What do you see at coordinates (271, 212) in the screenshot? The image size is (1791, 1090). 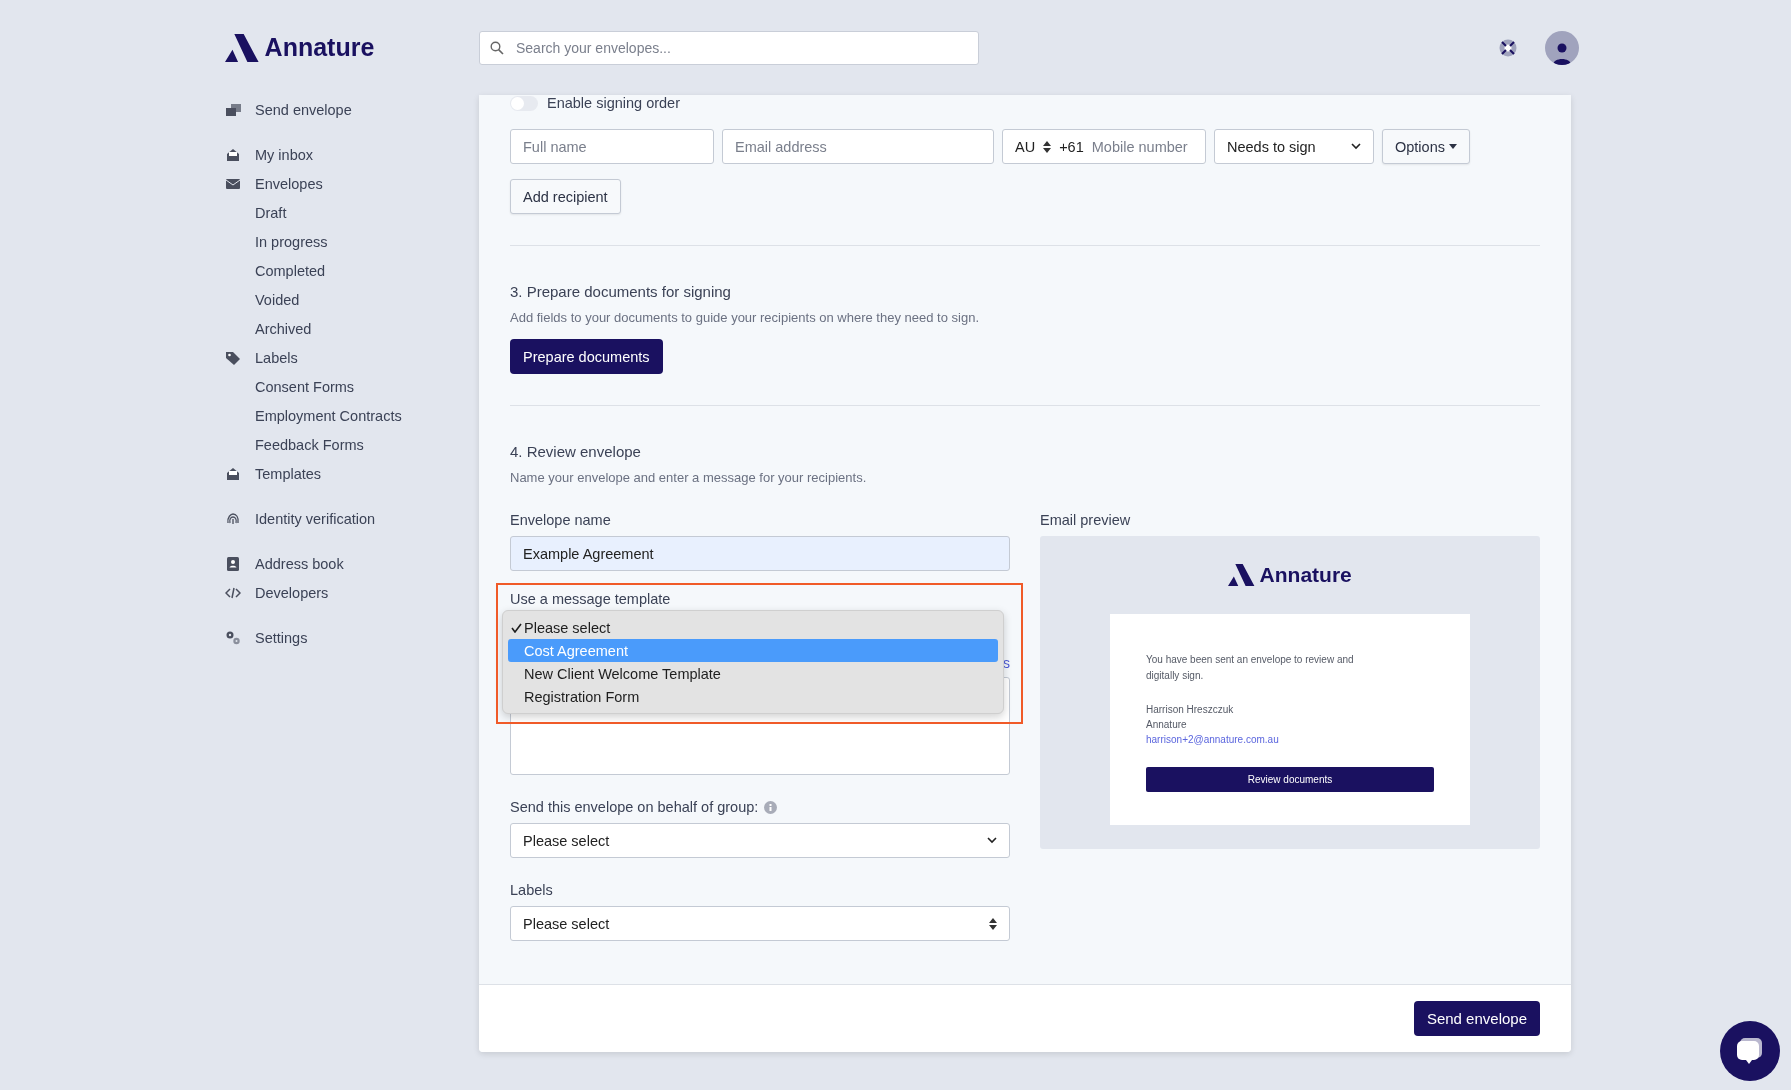 I see `sidebar-subitem: Draft` at bounding box center [271, 212].